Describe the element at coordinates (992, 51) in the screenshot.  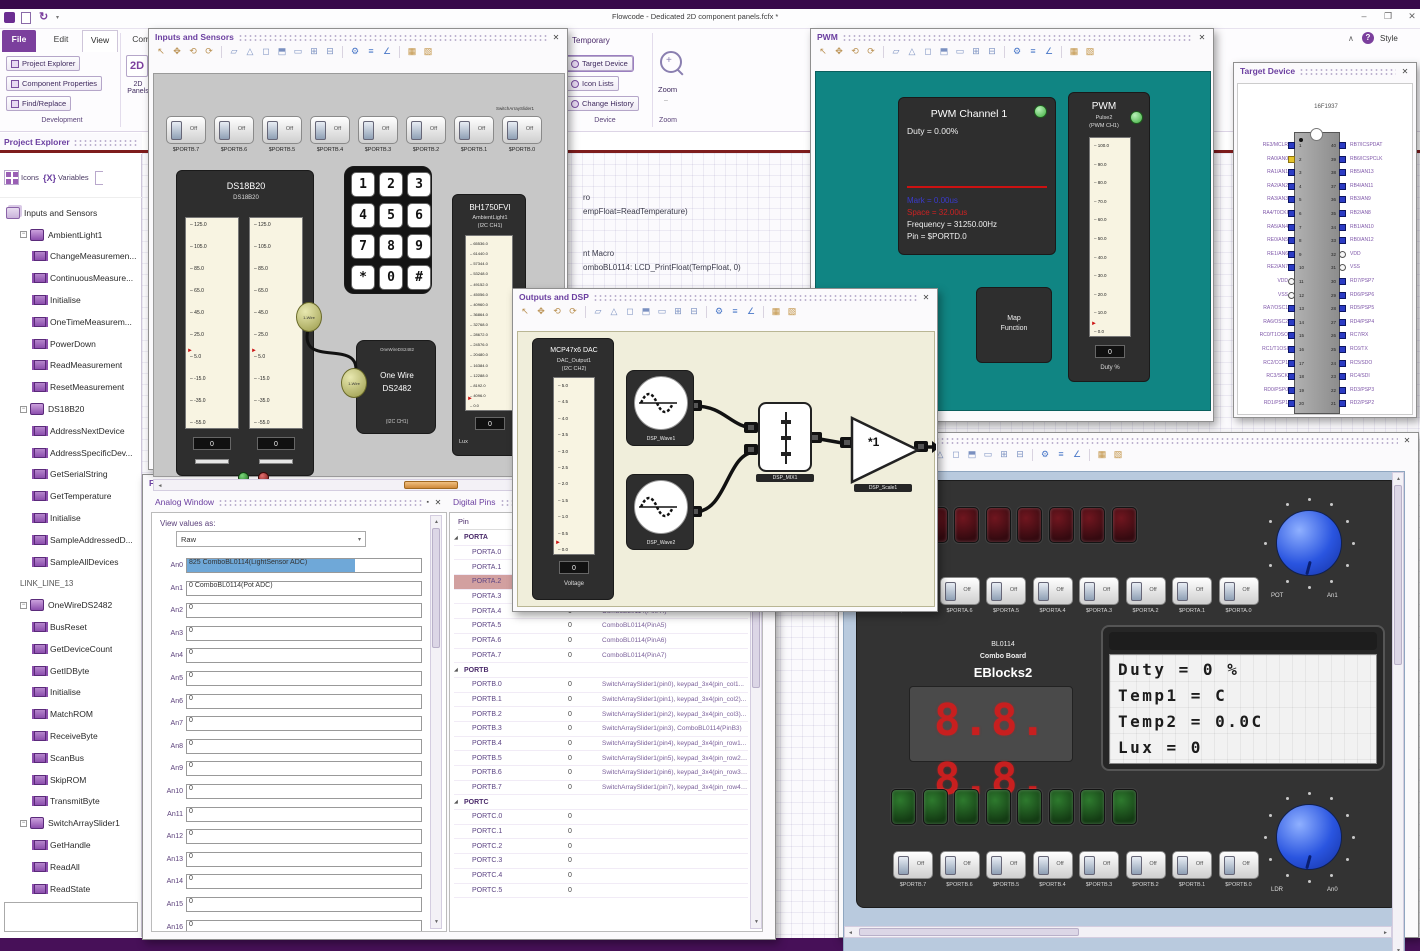
I see `toolbar-icon: ⊟` at that location.